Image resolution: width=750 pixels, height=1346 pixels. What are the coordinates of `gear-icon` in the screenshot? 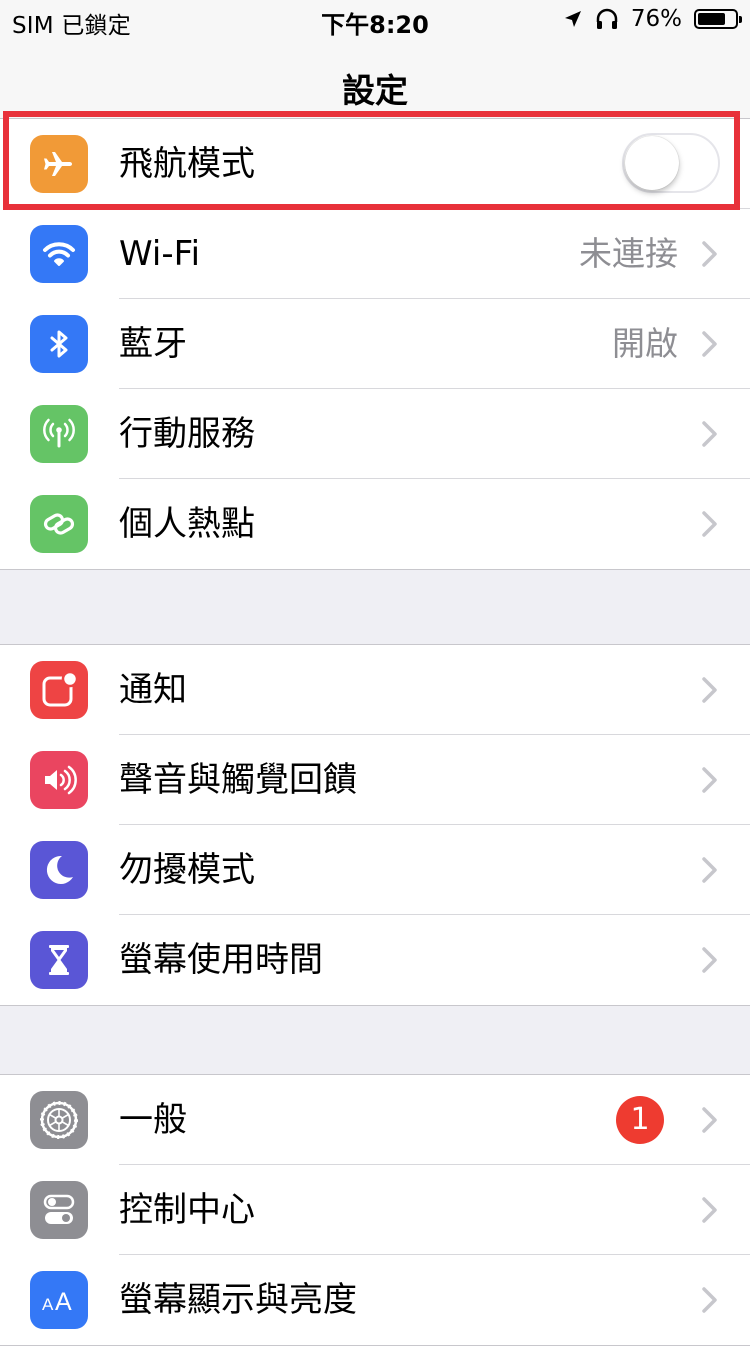 It's located at (59, 1120).